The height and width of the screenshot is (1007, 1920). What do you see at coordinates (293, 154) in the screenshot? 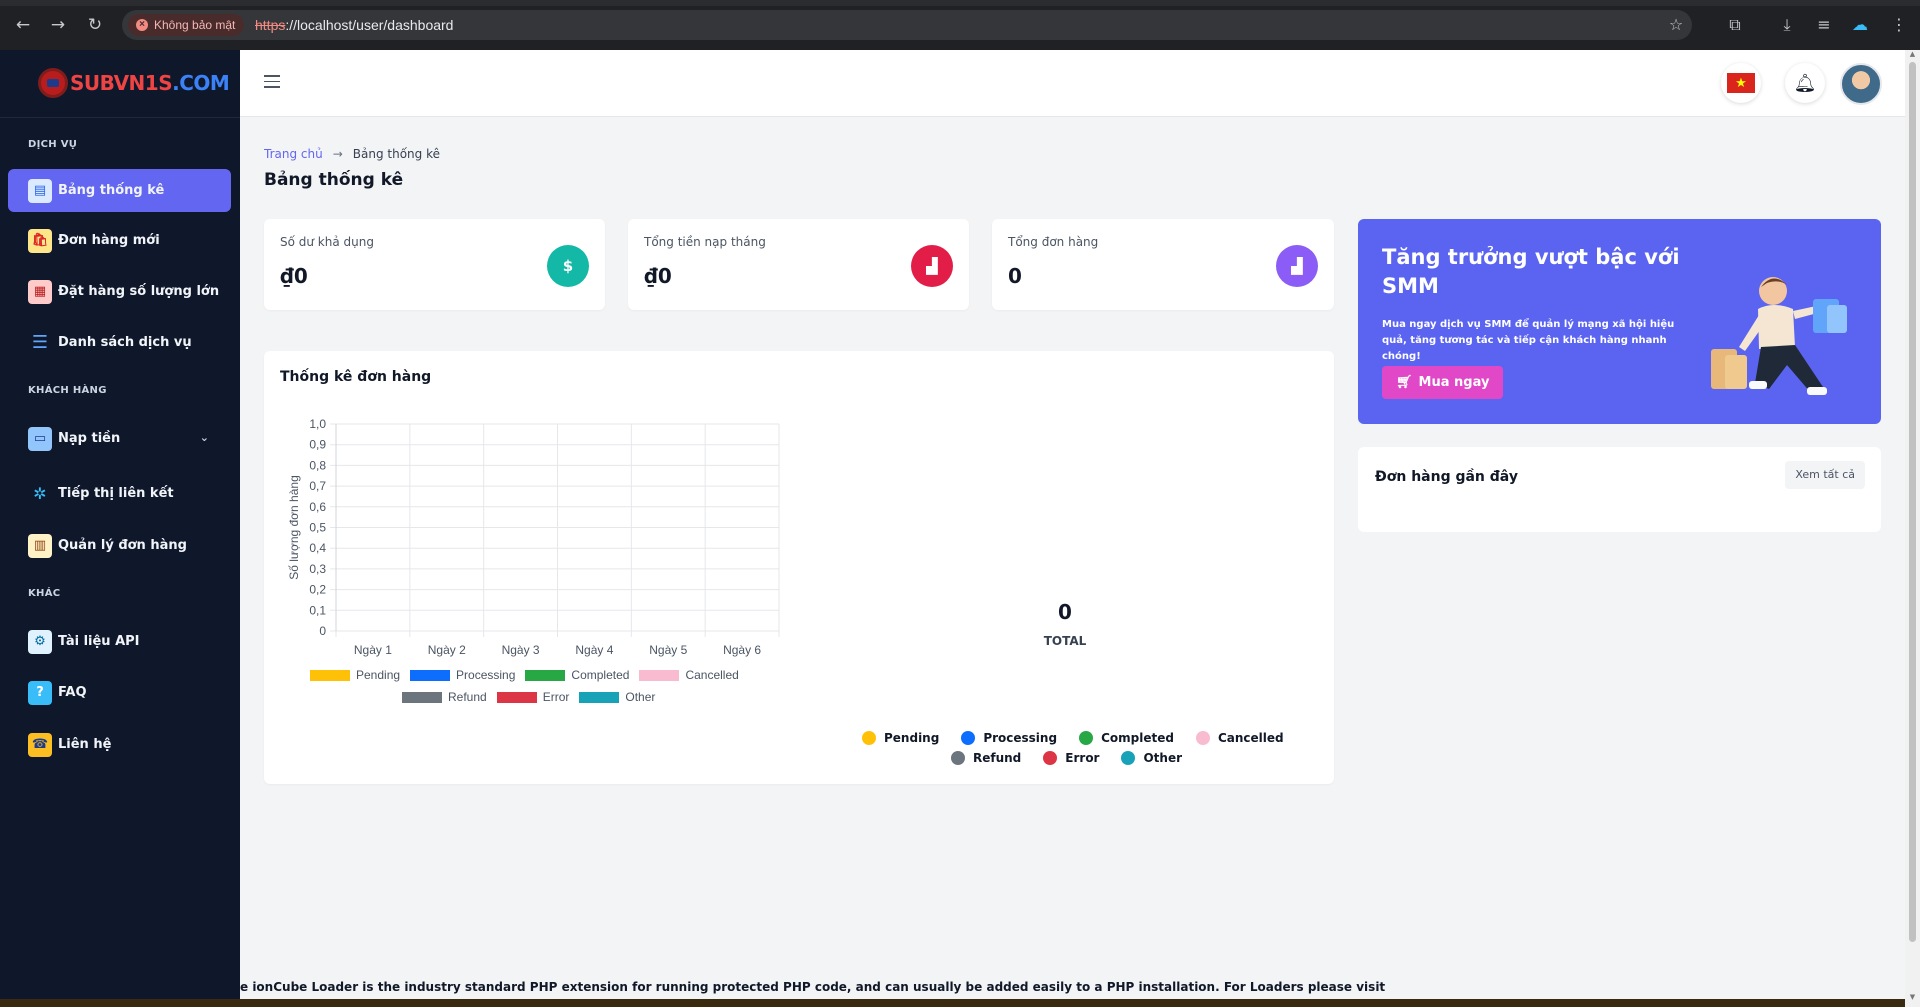
I see `breadcrumb-home-link: Trang chủ` at bounding box center [293, 154].